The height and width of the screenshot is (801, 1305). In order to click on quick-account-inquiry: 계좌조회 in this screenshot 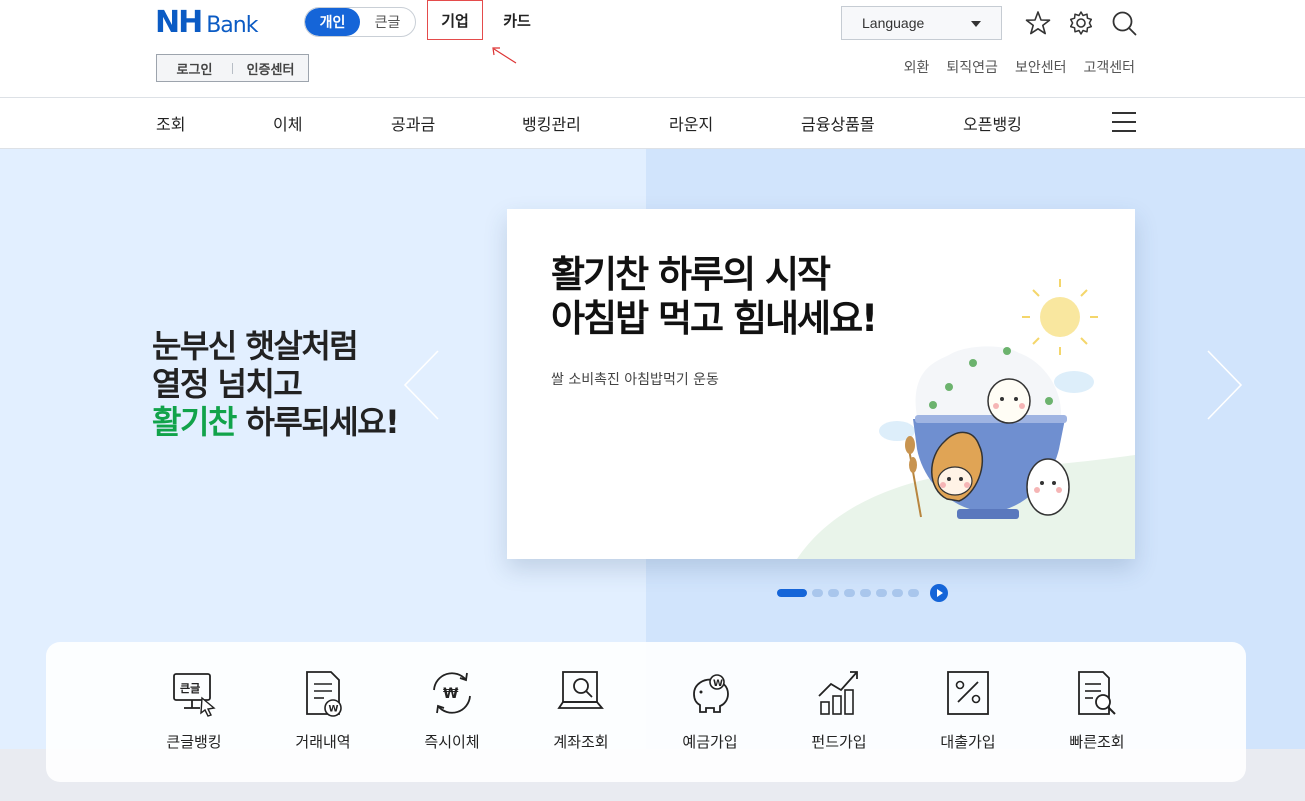, I will do `click(581, 713)`.